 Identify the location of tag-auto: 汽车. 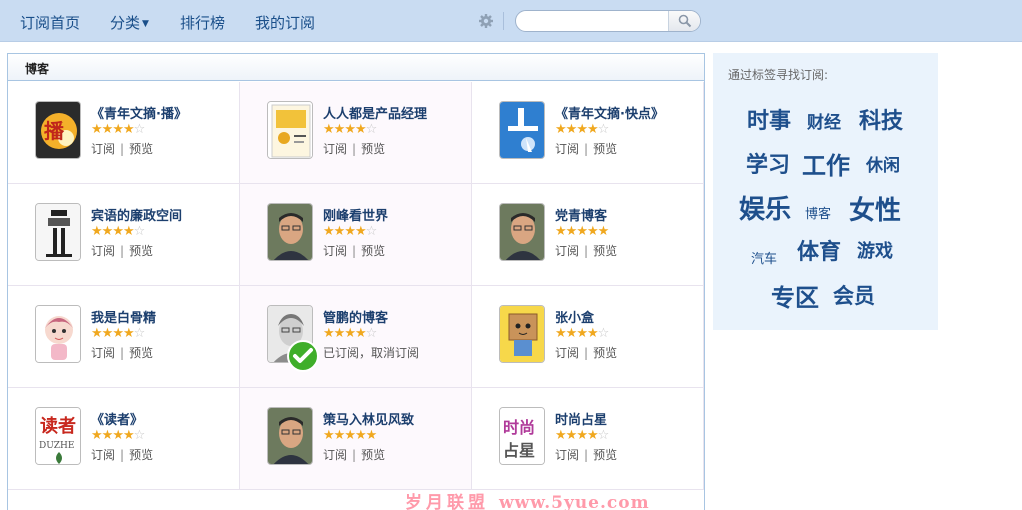
(764, 257).